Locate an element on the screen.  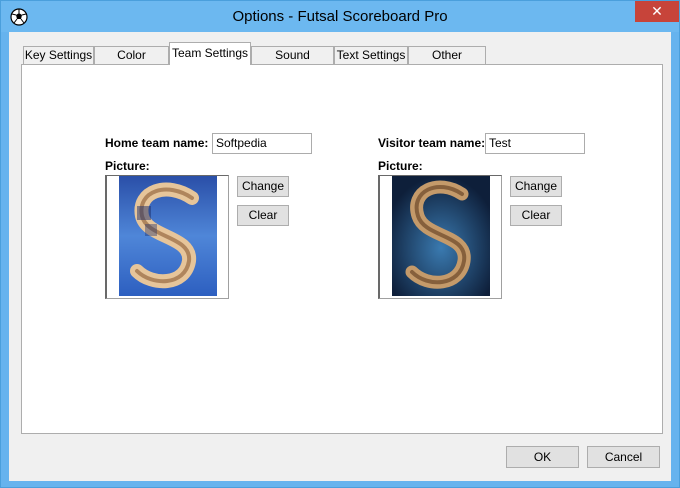
visitor-change-button: Change is located at coordinates (536, 186).